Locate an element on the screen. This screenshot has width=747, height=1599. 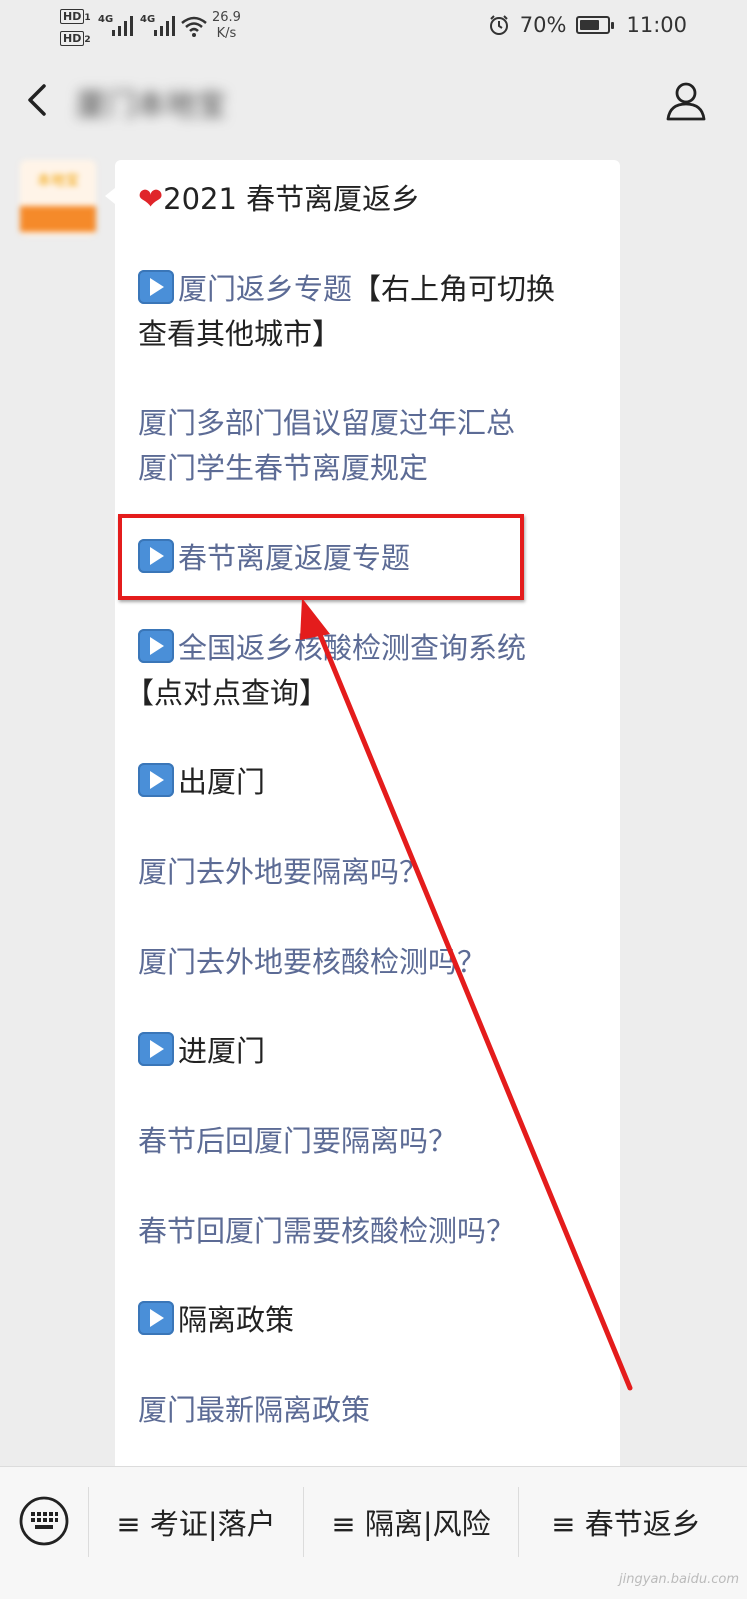
line-switch-city: 查看其他城市】 is located at coordinates (240, 334).